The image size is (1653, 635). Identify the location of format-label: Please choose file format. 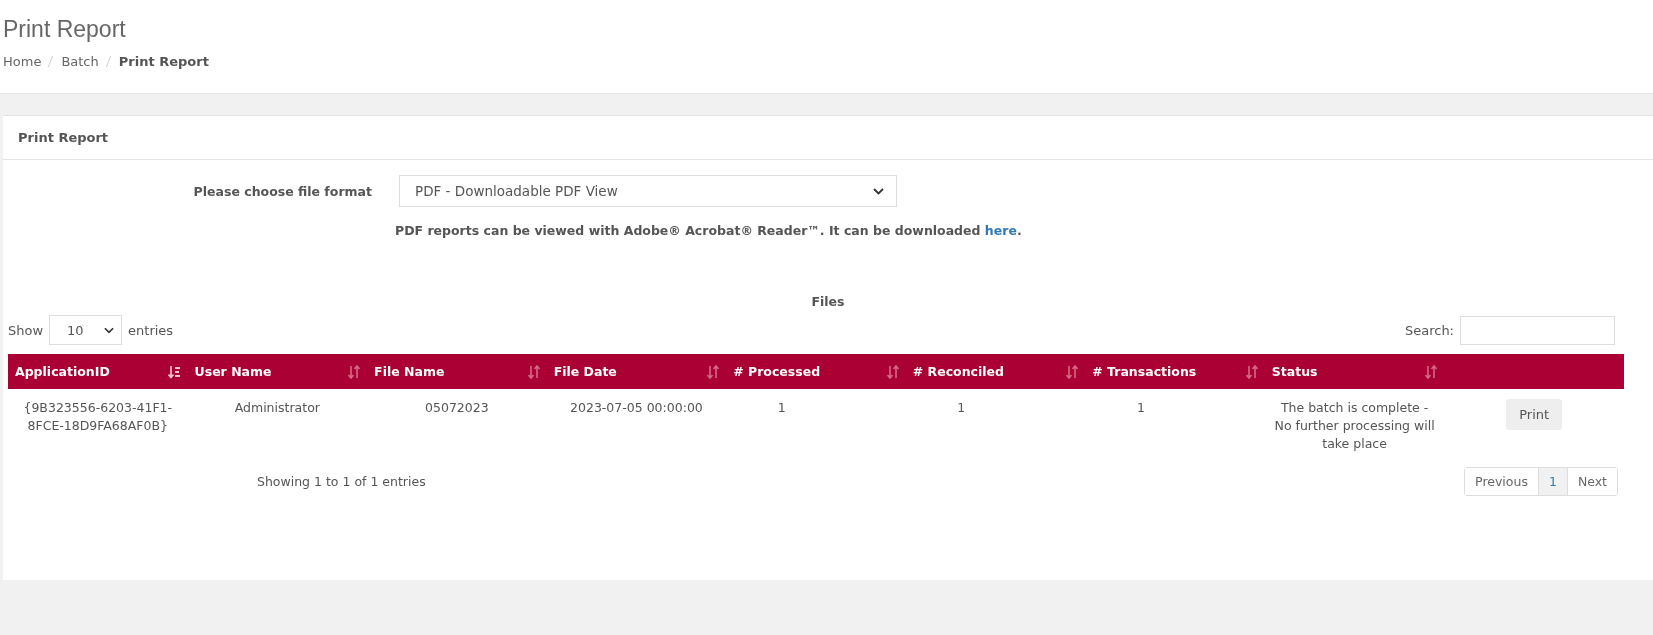
(282, 191).